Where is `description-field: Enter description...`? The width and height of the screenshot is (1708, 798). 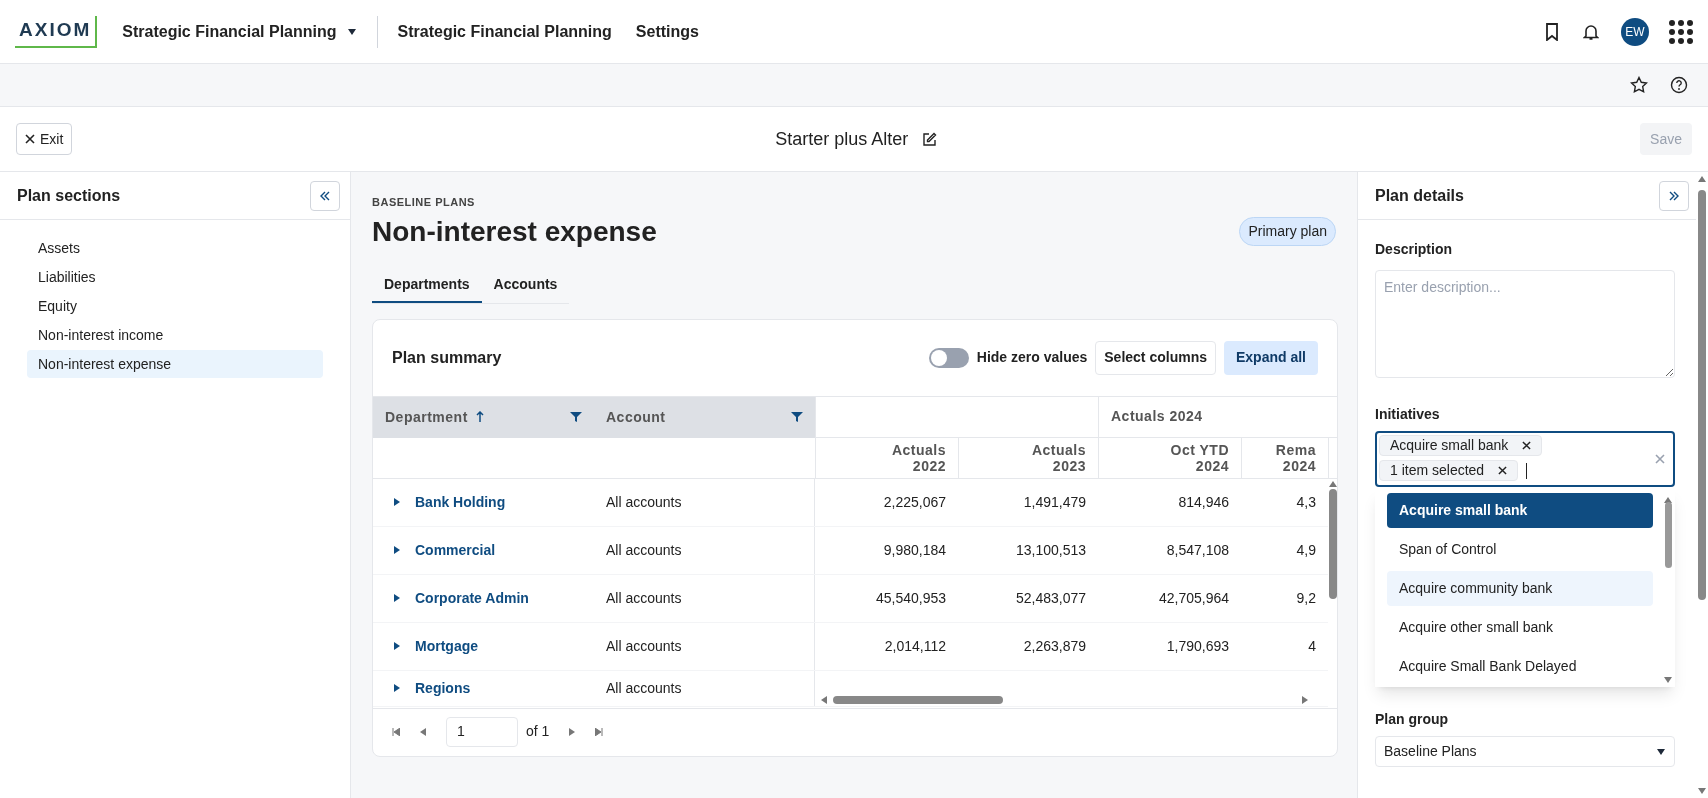 description-field: Enter description... is located at coordinates (1525, 324).